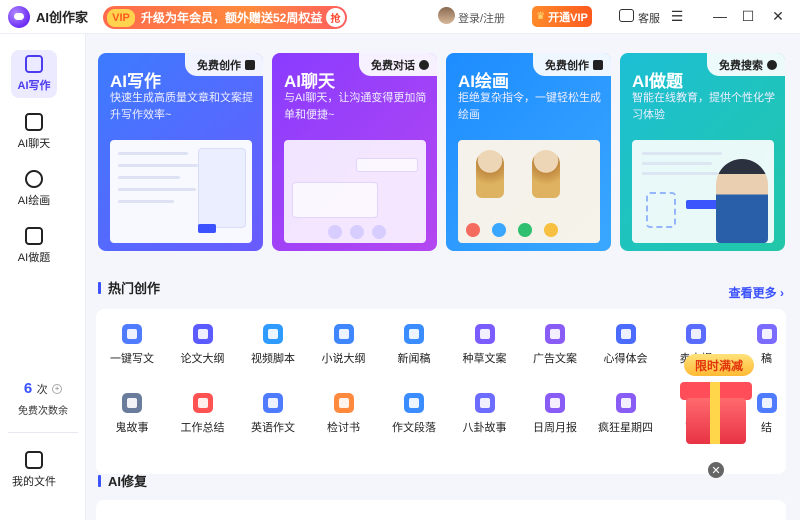  I want to click on card-title: AI聊天, so click(309, 81).